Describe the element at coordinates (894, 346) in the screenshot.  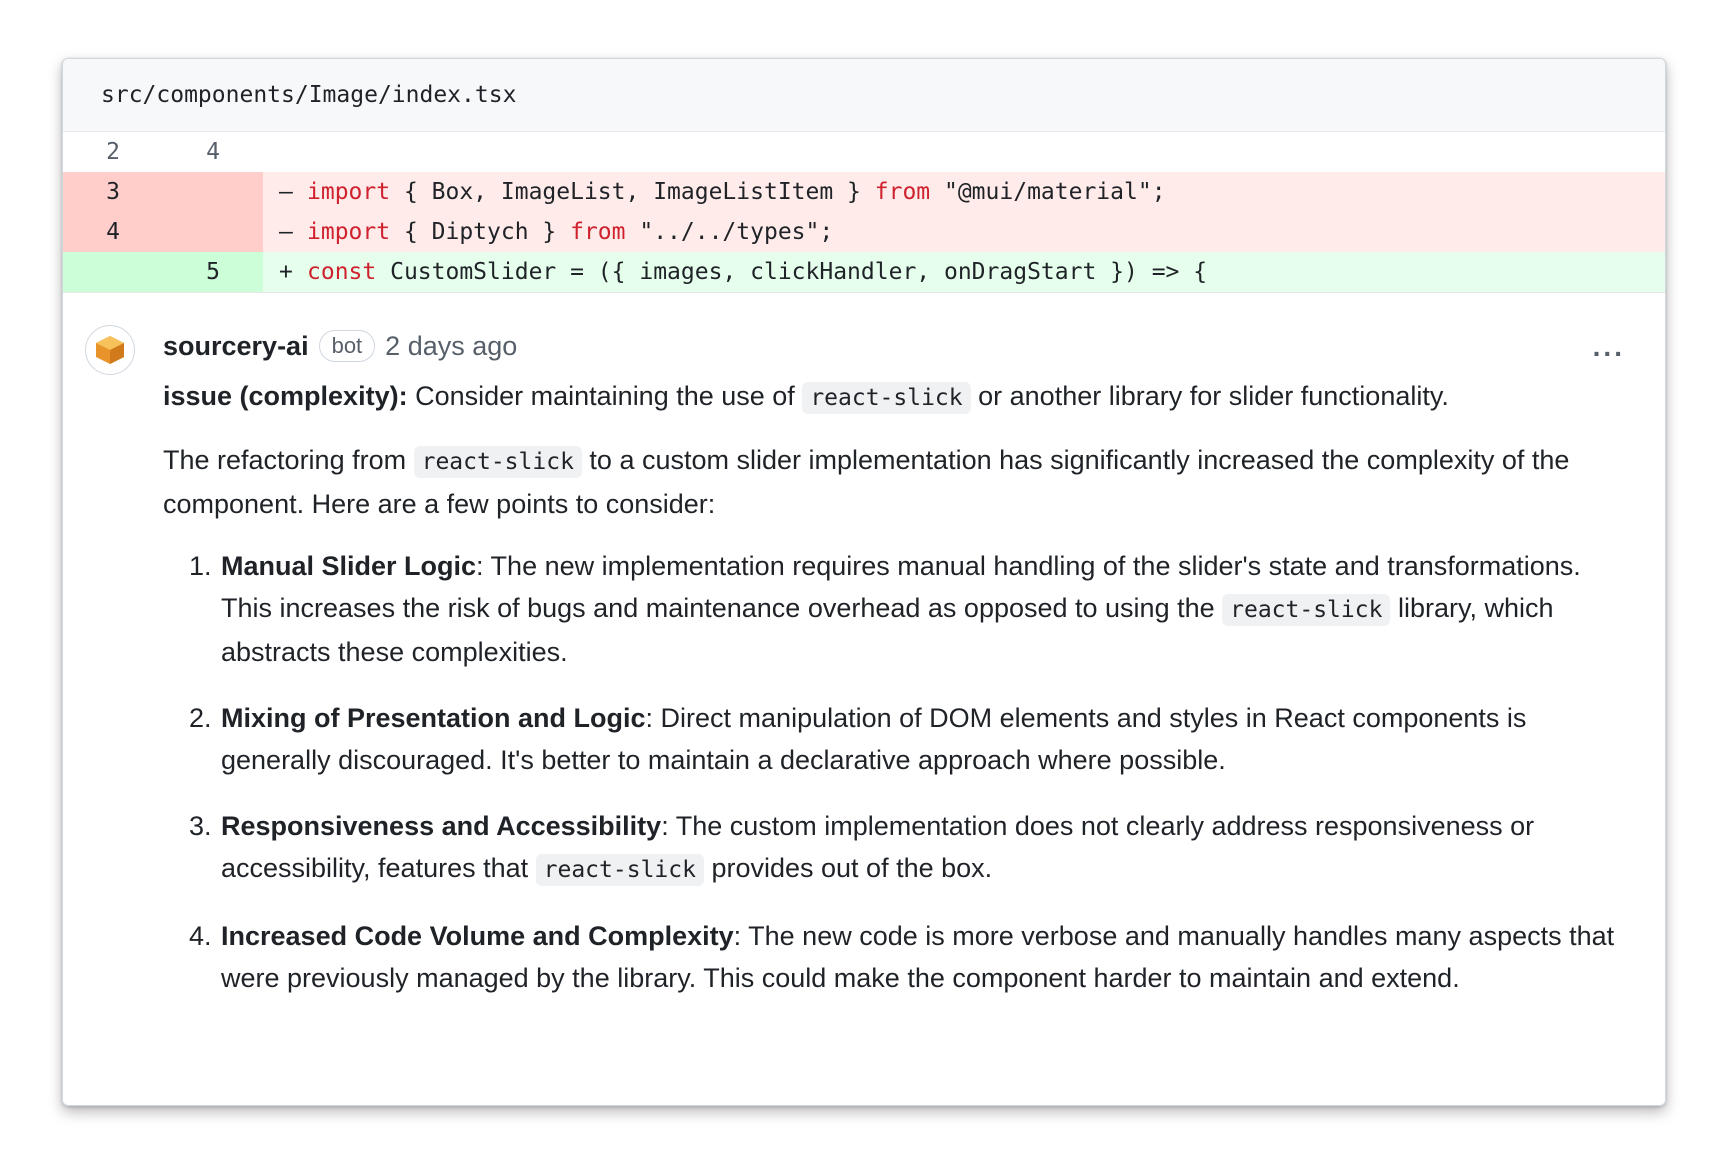
I see `comment-header: sourcery-ai bot 2 days ago` at that location.